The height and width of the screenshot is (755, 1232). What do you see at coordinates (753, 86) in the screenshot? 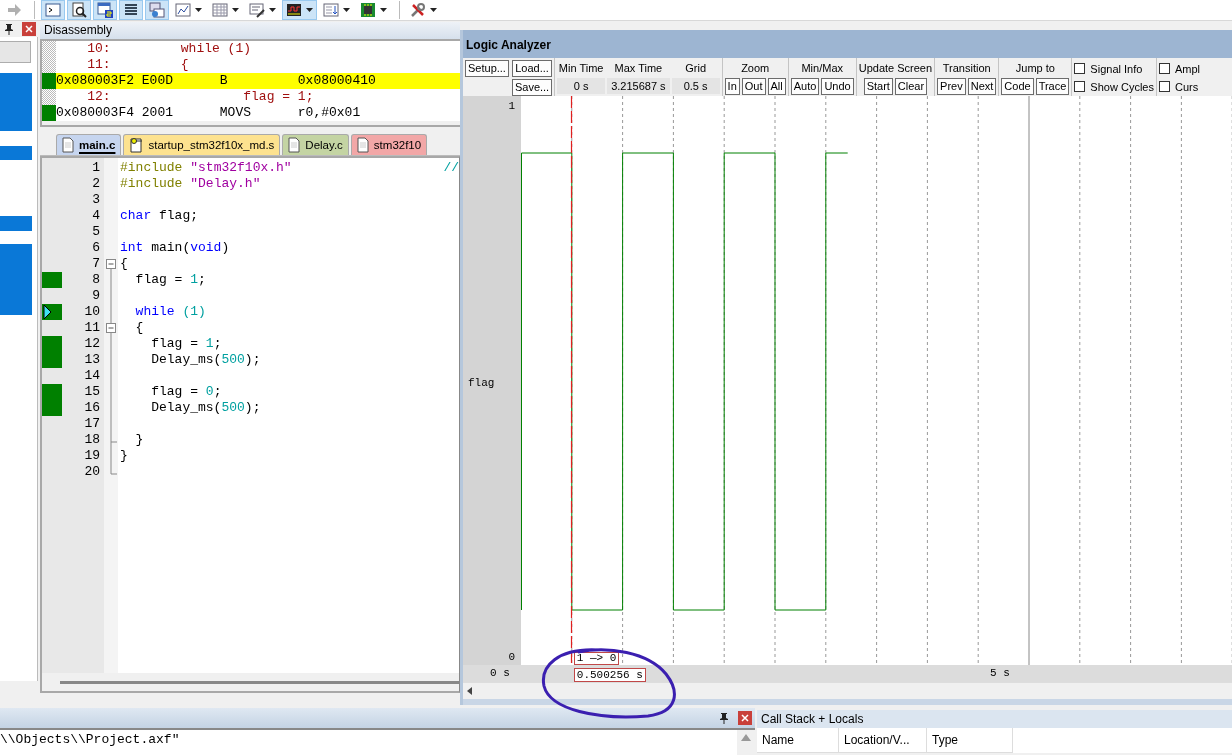
I see `tool-button: Out` at bounding box center [753, 86].